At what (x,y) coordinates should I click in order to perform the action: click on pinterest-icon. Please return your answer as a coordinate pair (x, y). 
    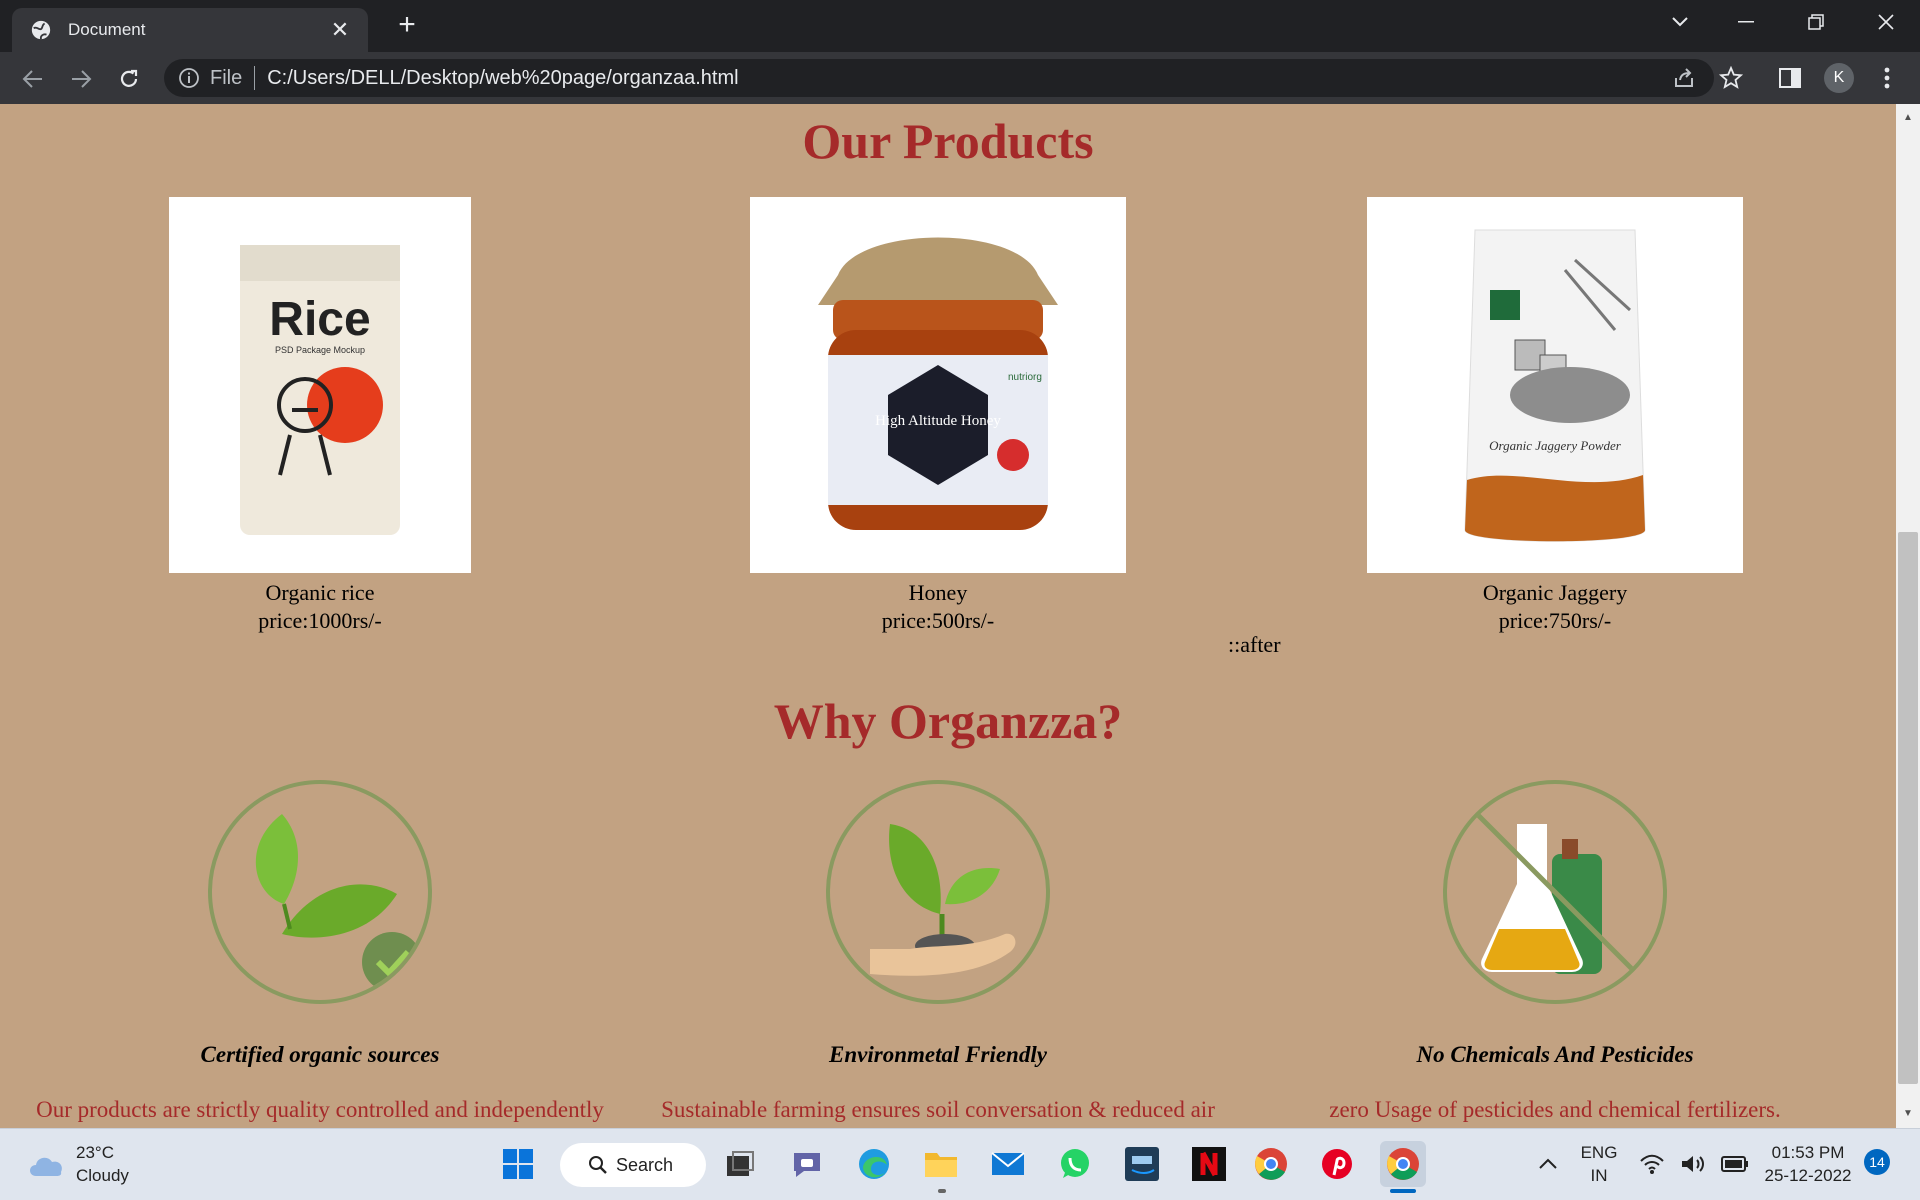
    Looking at the image, I should click on (1337, 1164).